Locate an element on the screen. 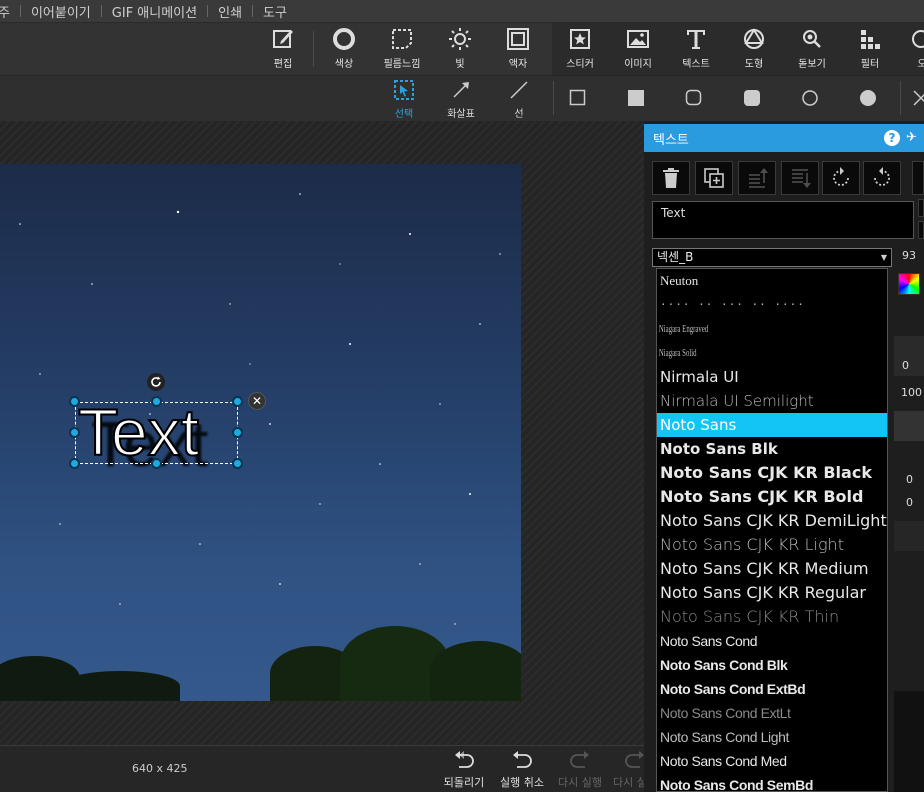 The width and height of the screenshot is (924, 792). font-list-item: Noto Sans CJK KR Black is located at coordinates (772, 473).